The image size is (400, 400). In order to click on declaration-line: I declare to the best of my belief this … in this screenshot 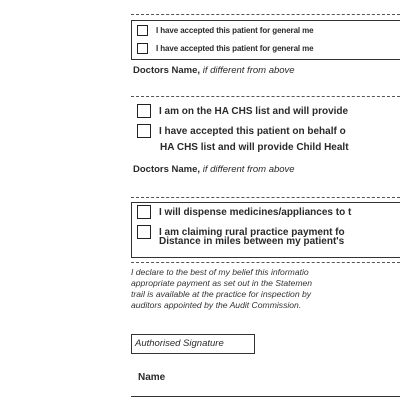, I will do `click(220, 272)`.